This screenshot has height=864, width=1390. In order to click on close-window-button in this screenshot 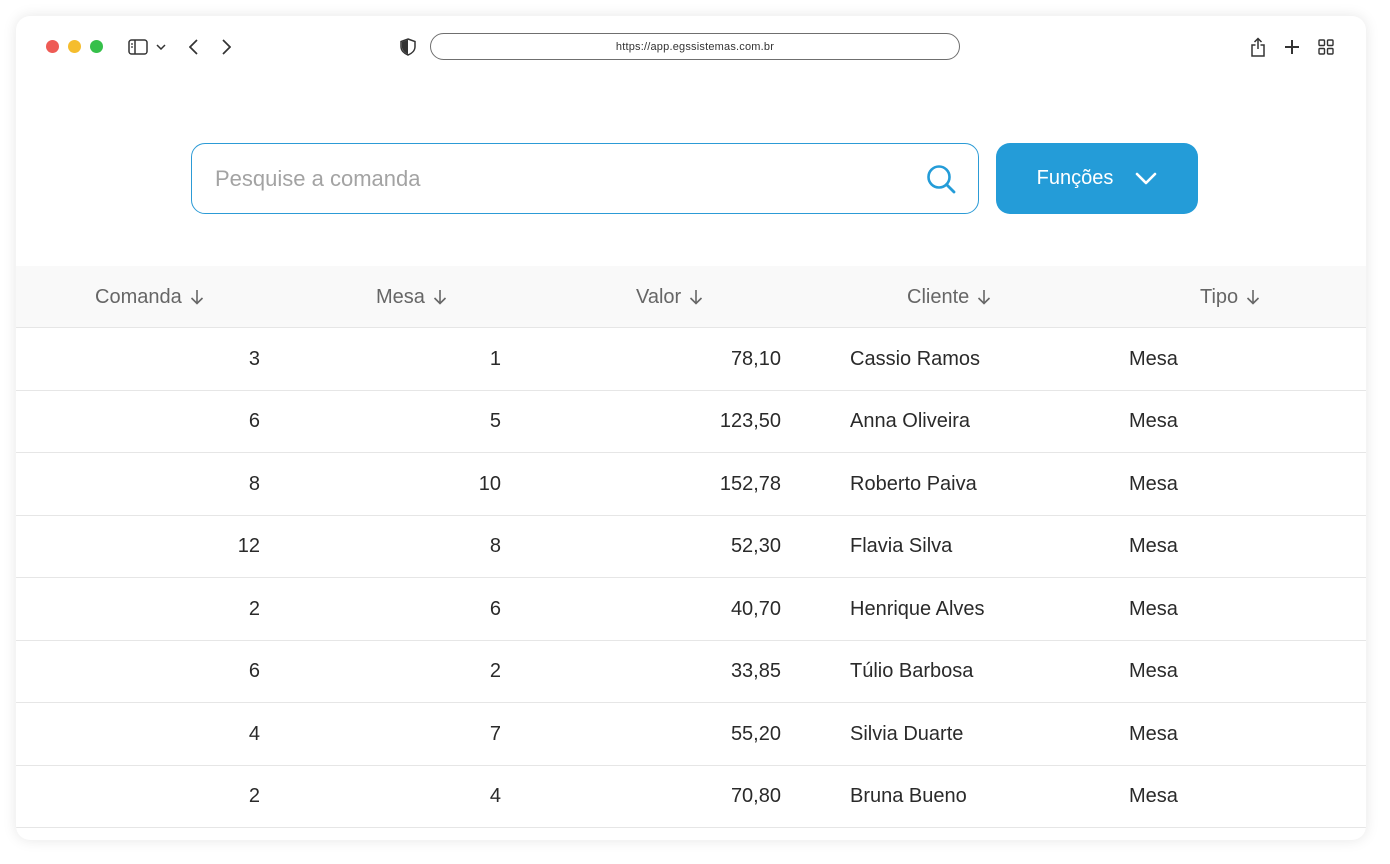, I will do `click(52, 46)`.